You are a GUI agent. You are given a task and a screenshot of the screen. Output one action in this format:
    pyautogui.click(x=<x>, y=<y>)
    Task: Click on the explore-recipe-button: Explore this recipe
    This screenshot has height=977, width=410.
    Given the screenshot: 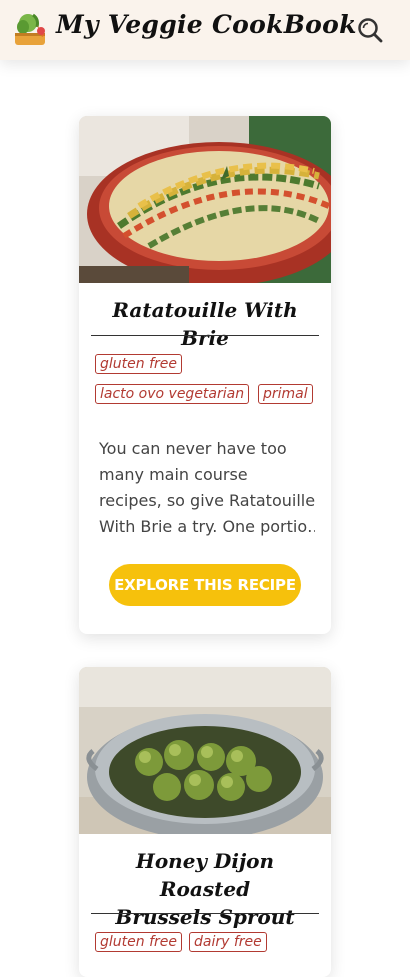 What is the action you would take?
    pyautogui.click(x=205, y=585)
    